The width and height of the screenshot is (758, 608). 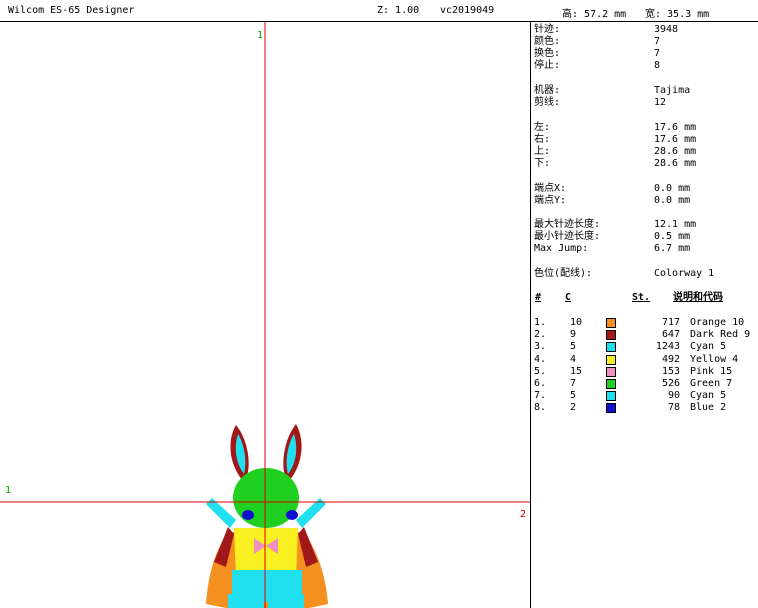 I want to click on stat-color-changes: 换色: 7, so click(x=597, y=53).